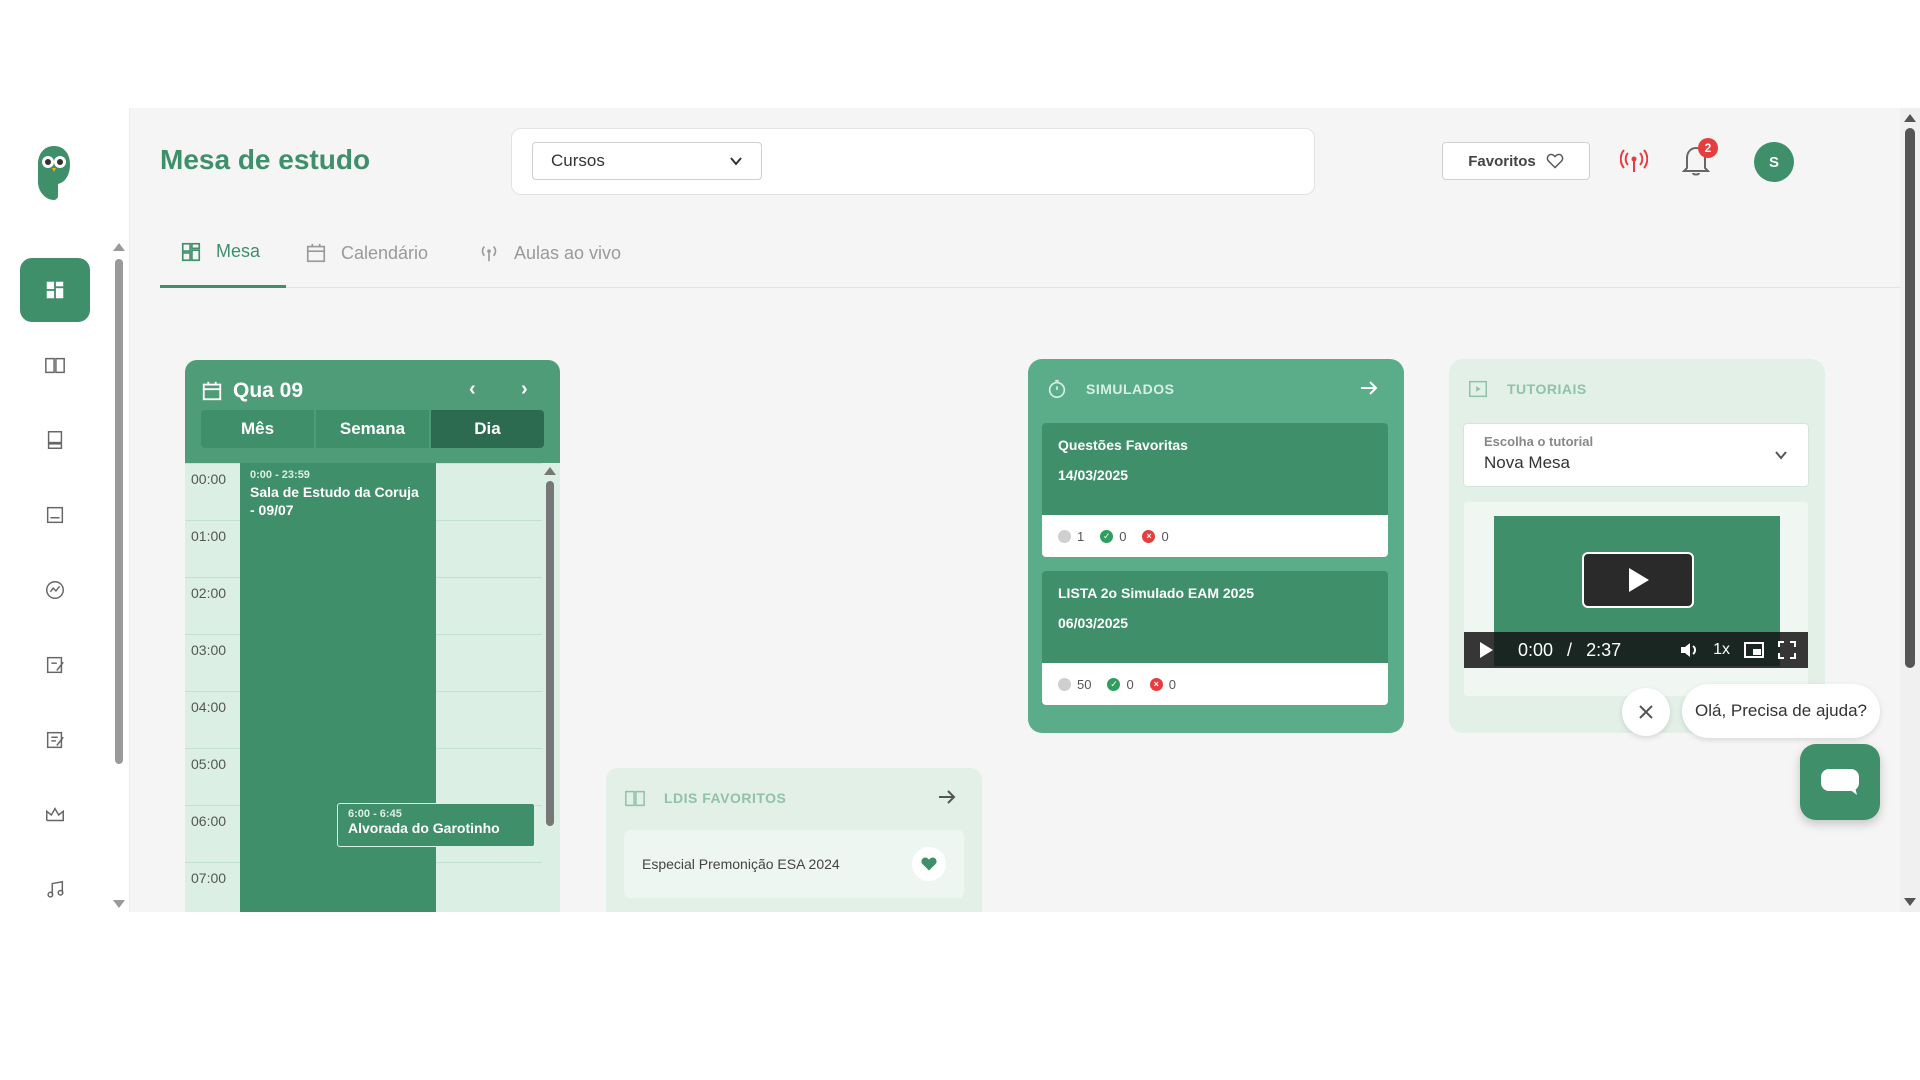  I want to click on sidebar-item-edit-list, so click(55, 740).